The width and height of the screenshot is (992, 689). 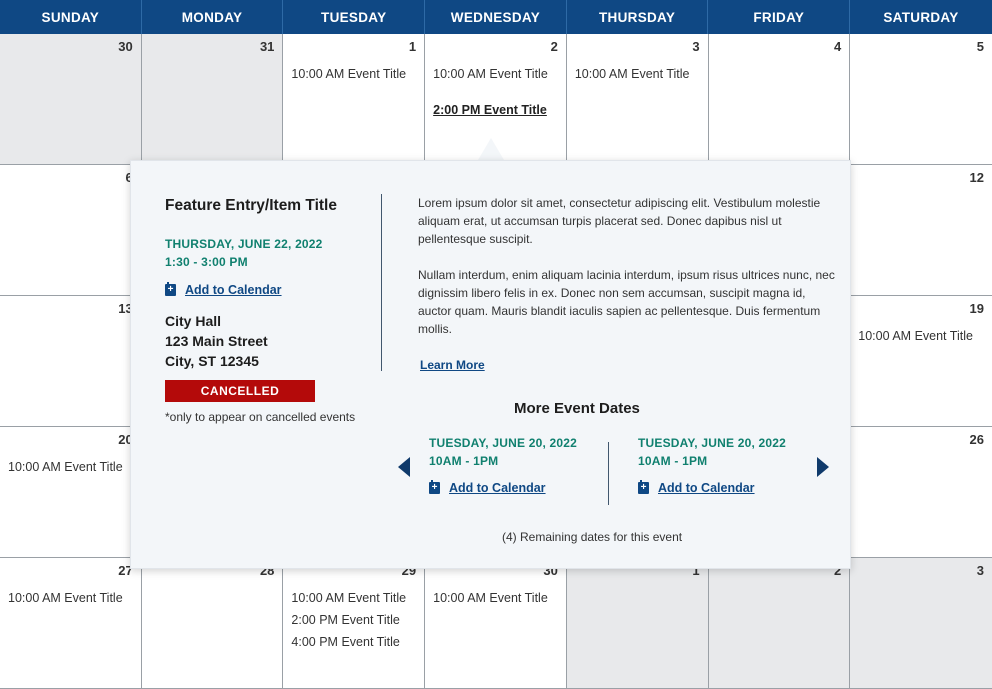 I want to click on event-address: City Hall 123 Main Street City, ST 12345, so click(x=275, y=341).